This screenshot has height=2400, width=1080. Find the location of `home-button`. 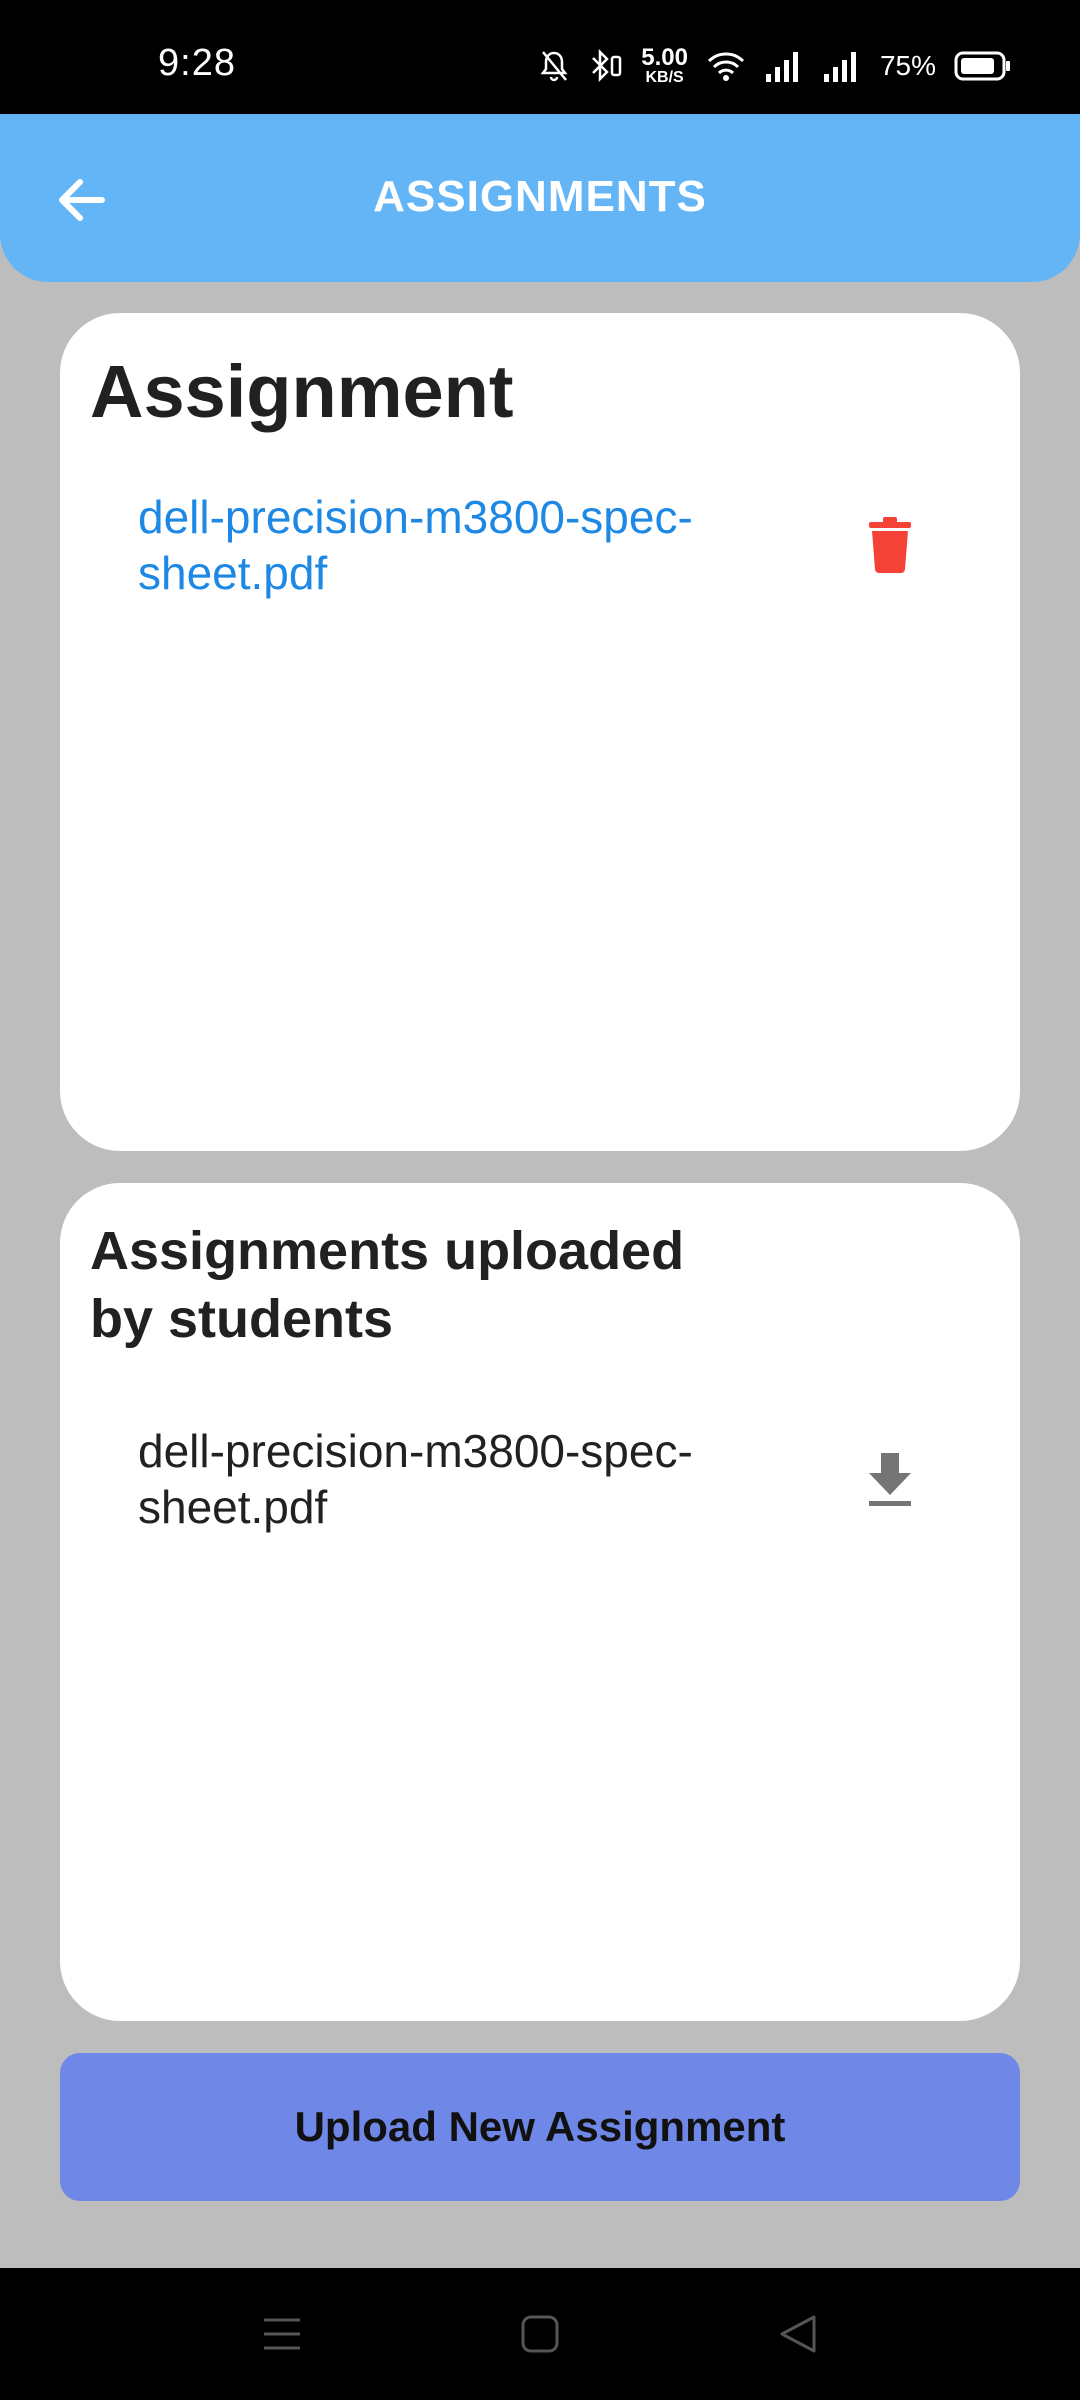

home-button is located at coordinates (540, 2334).